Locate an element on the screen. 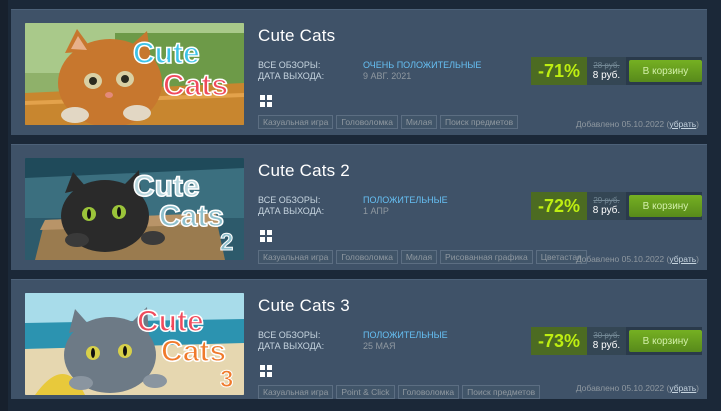 Image resolution: width=721 pixels, height=411 pixels. discount-percent: -72% is located at coordinates (559, 206).